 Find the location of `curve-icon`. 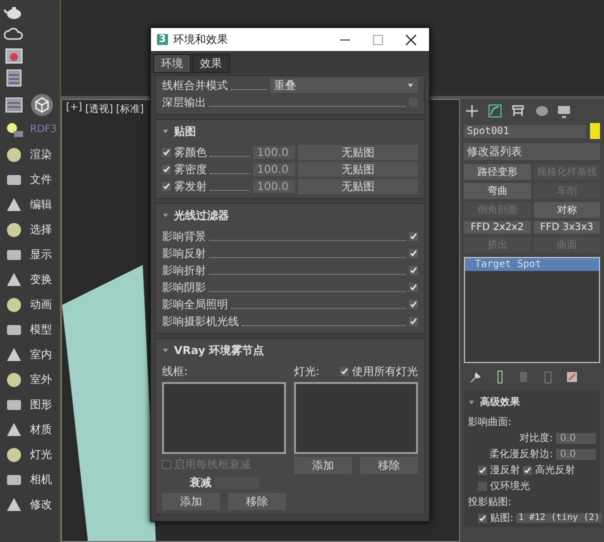

curve-icon is located at coordinates (495, 111).